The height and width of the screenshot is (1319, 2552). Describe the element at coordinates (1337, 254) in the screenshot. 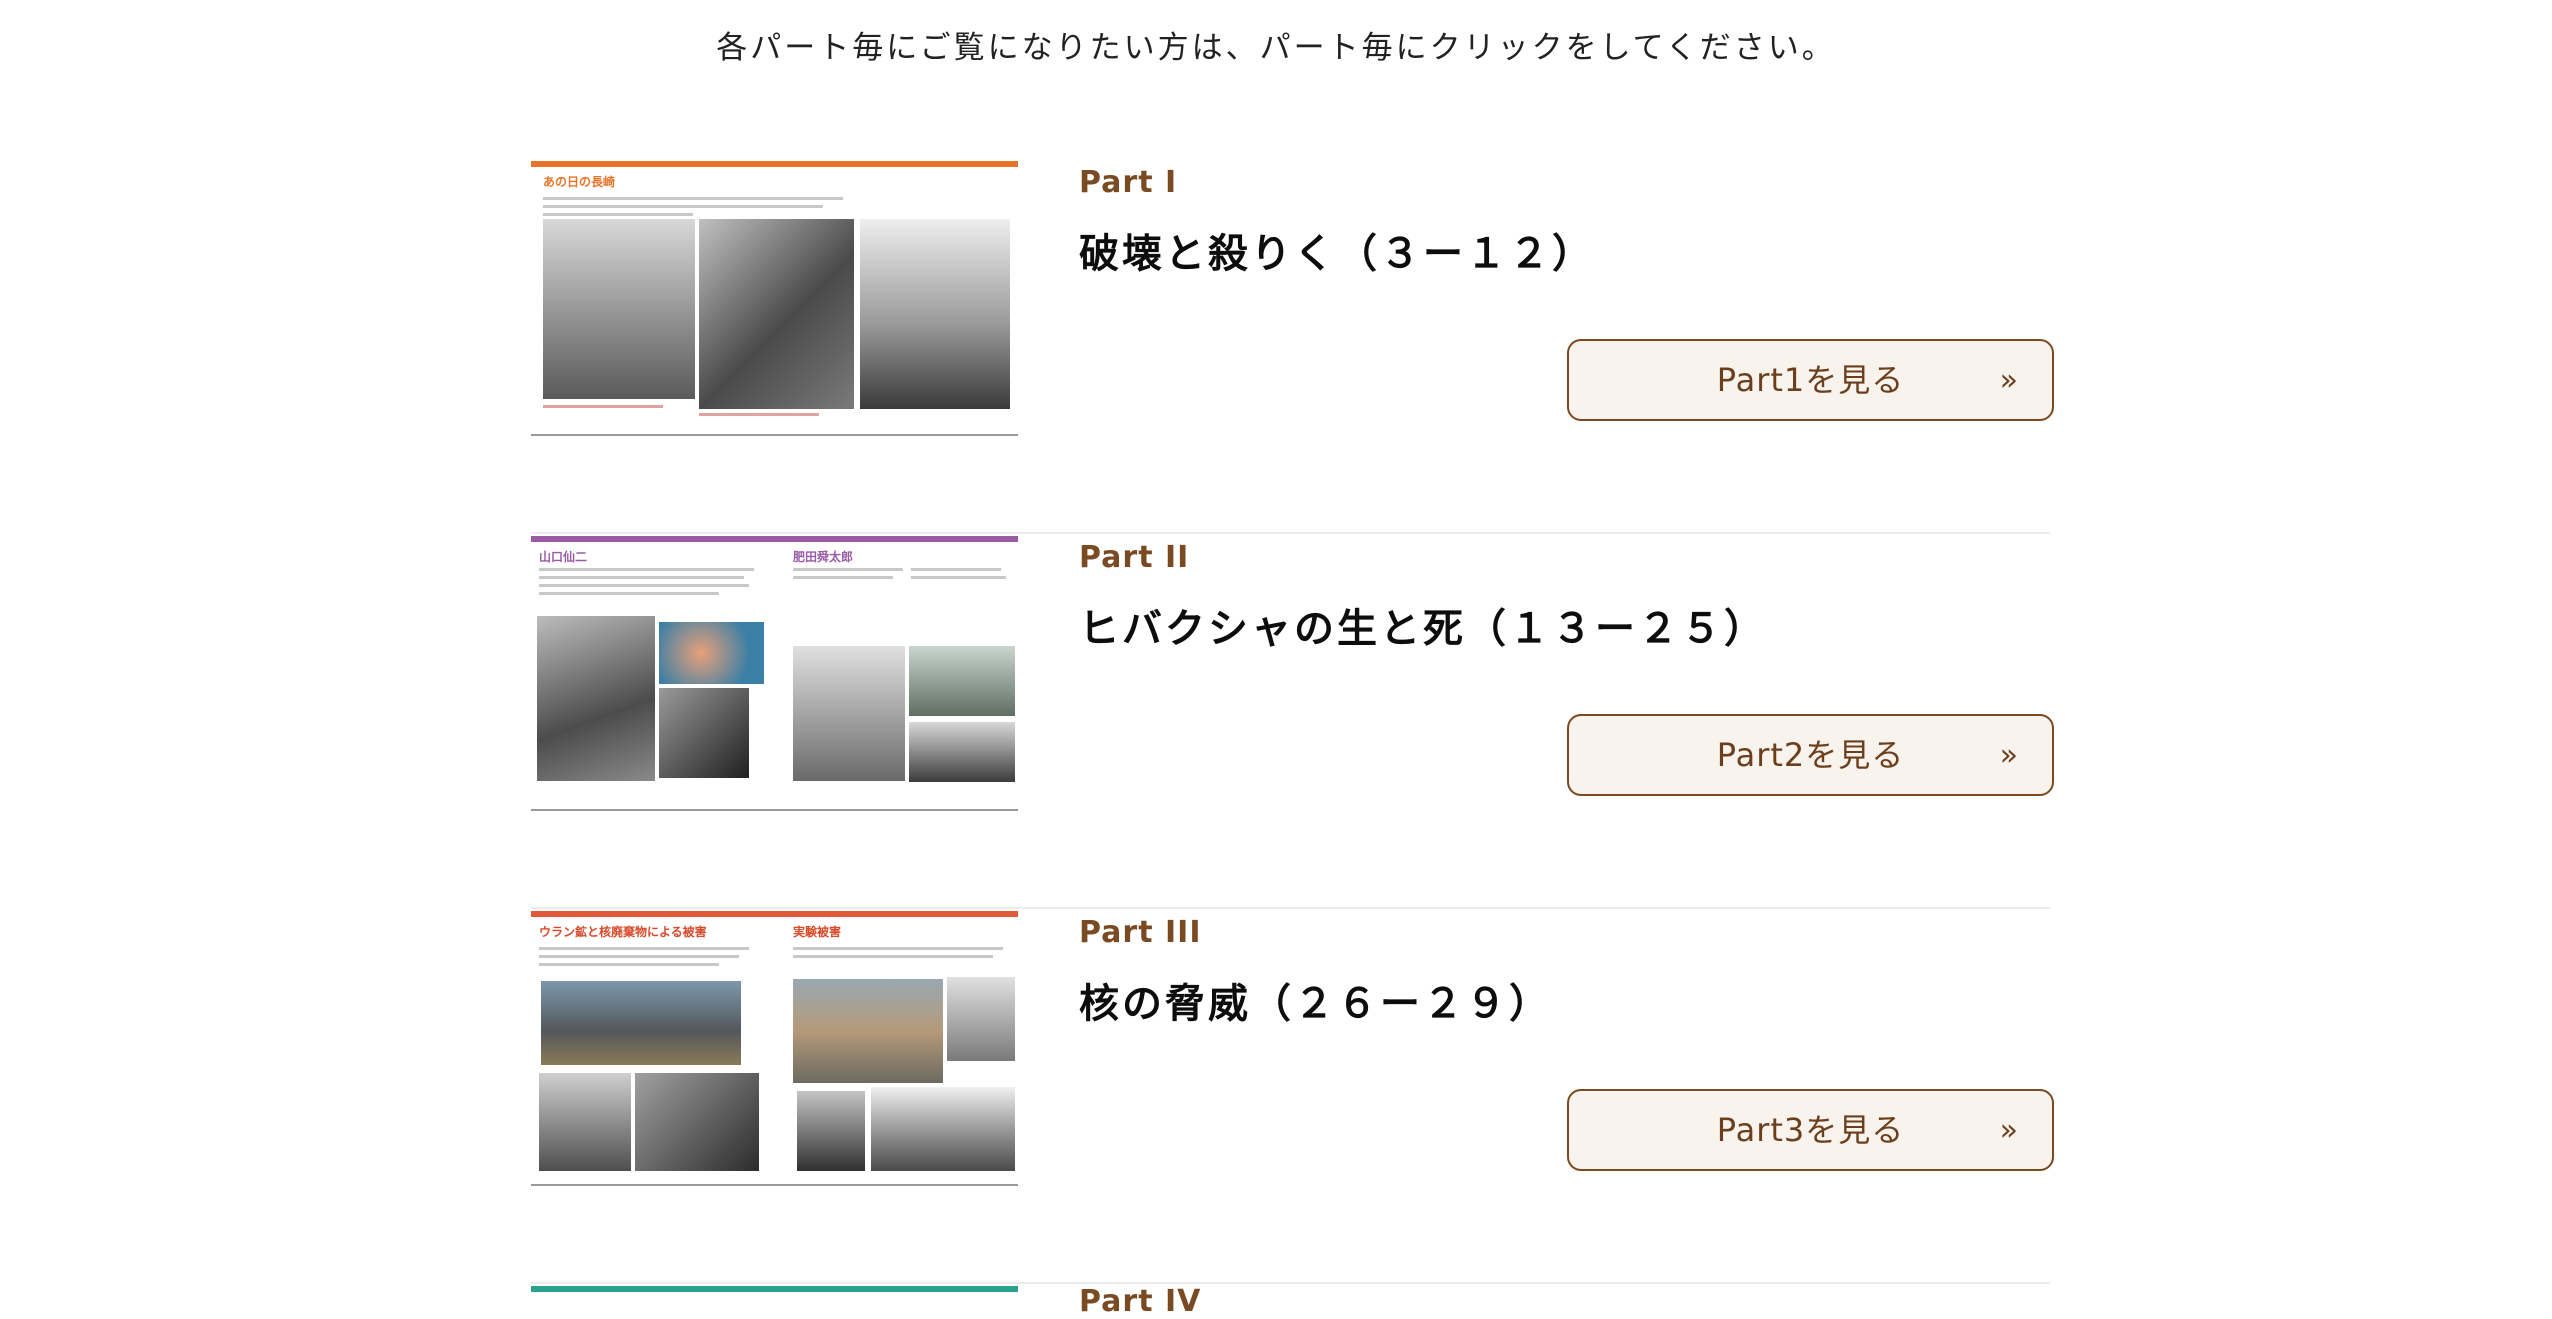

I see `part-title: 破壊と殺りく（３ー１２）` at that location.